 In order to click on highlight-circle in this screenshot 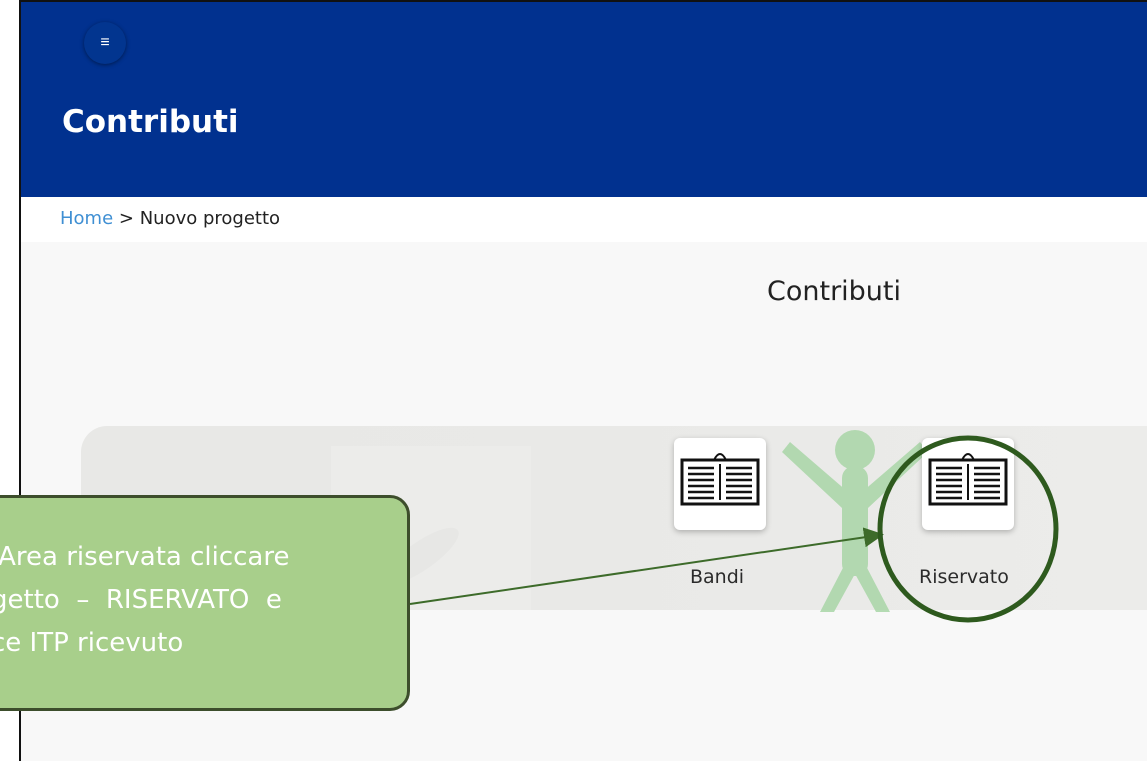, I will do `click(968, 529)`.